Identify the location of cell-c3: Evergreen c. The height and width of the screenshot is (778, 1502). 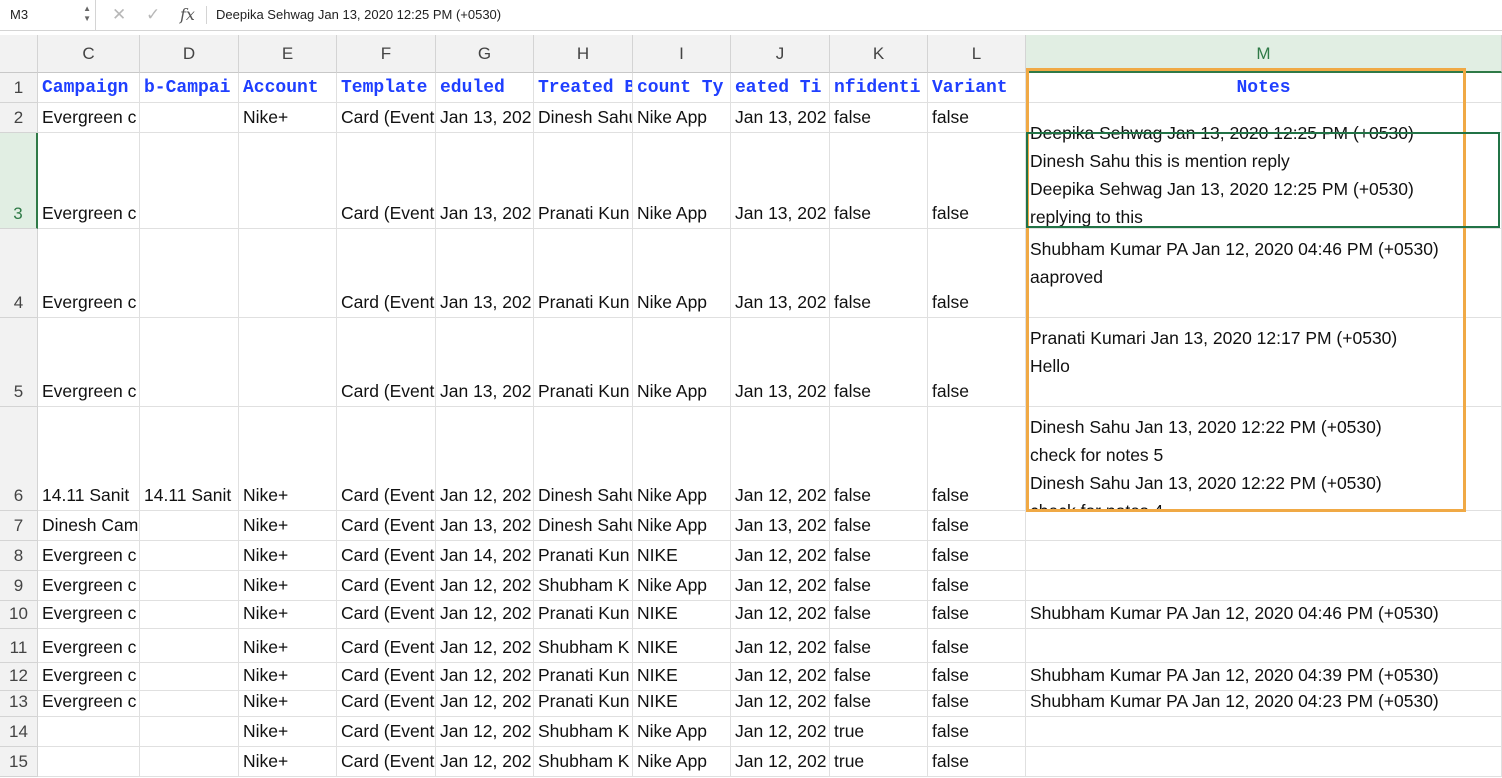
(89, 181).